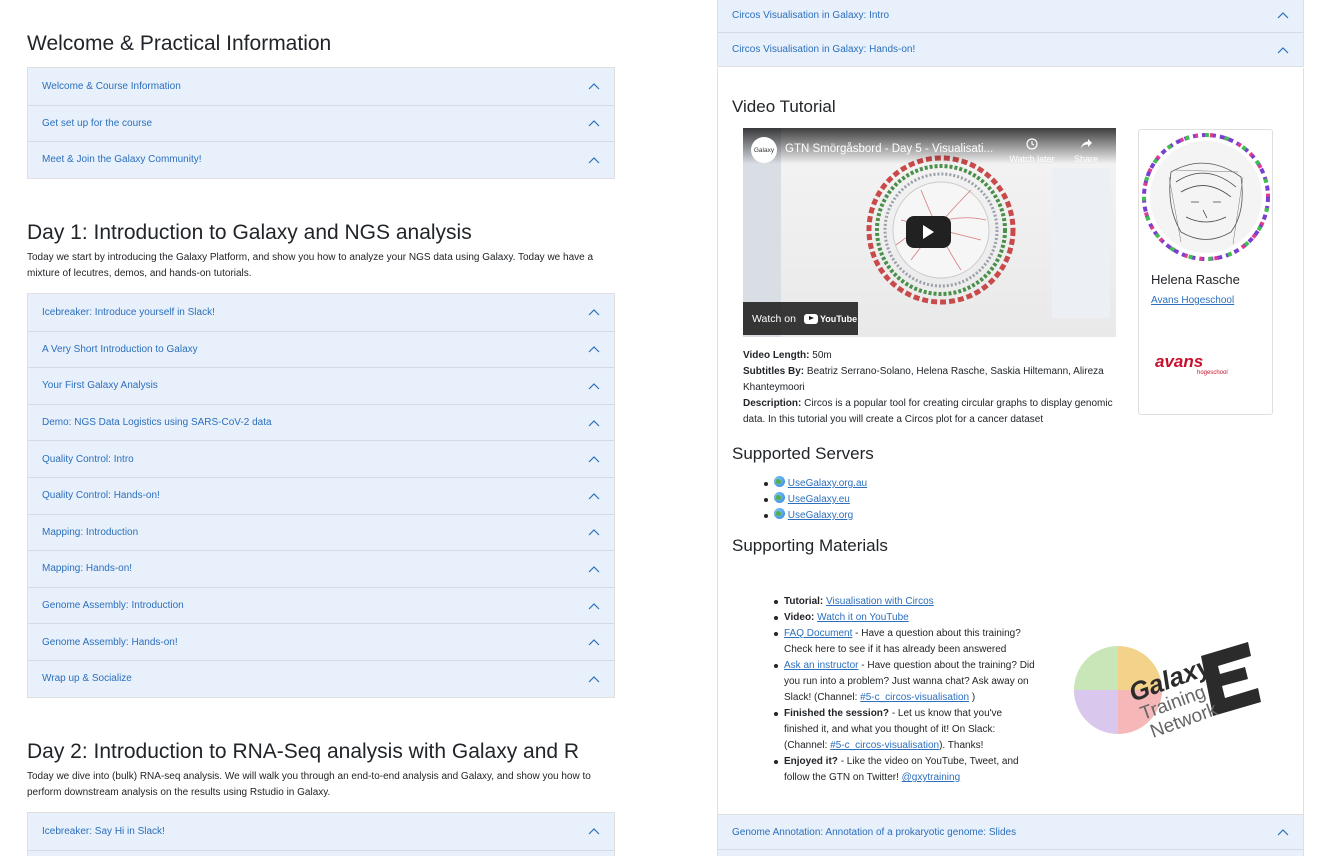 Image resolution: width=1317 pixels, height=856 pixels. Describe the element at coordinates (784, 106) in the screenshot. I see `video-heading: Video Tutorial` at that location.